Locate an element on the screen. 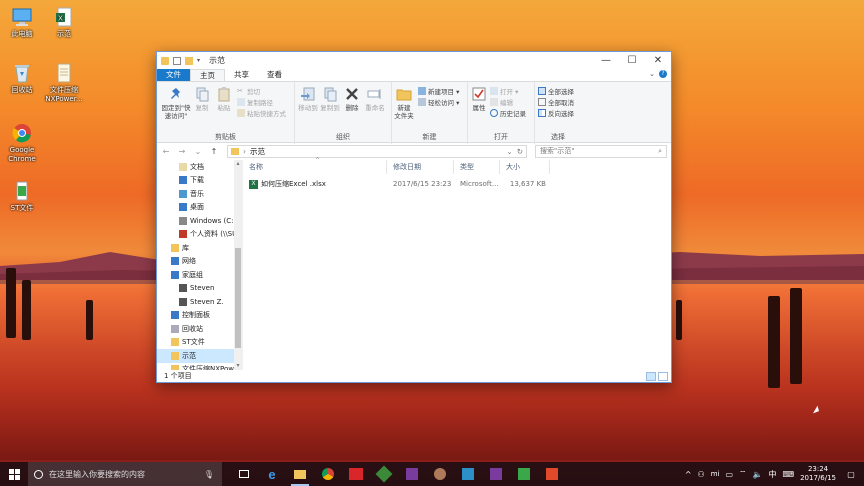  refresh-icon: ↻ is located at coordinates (520, 151).